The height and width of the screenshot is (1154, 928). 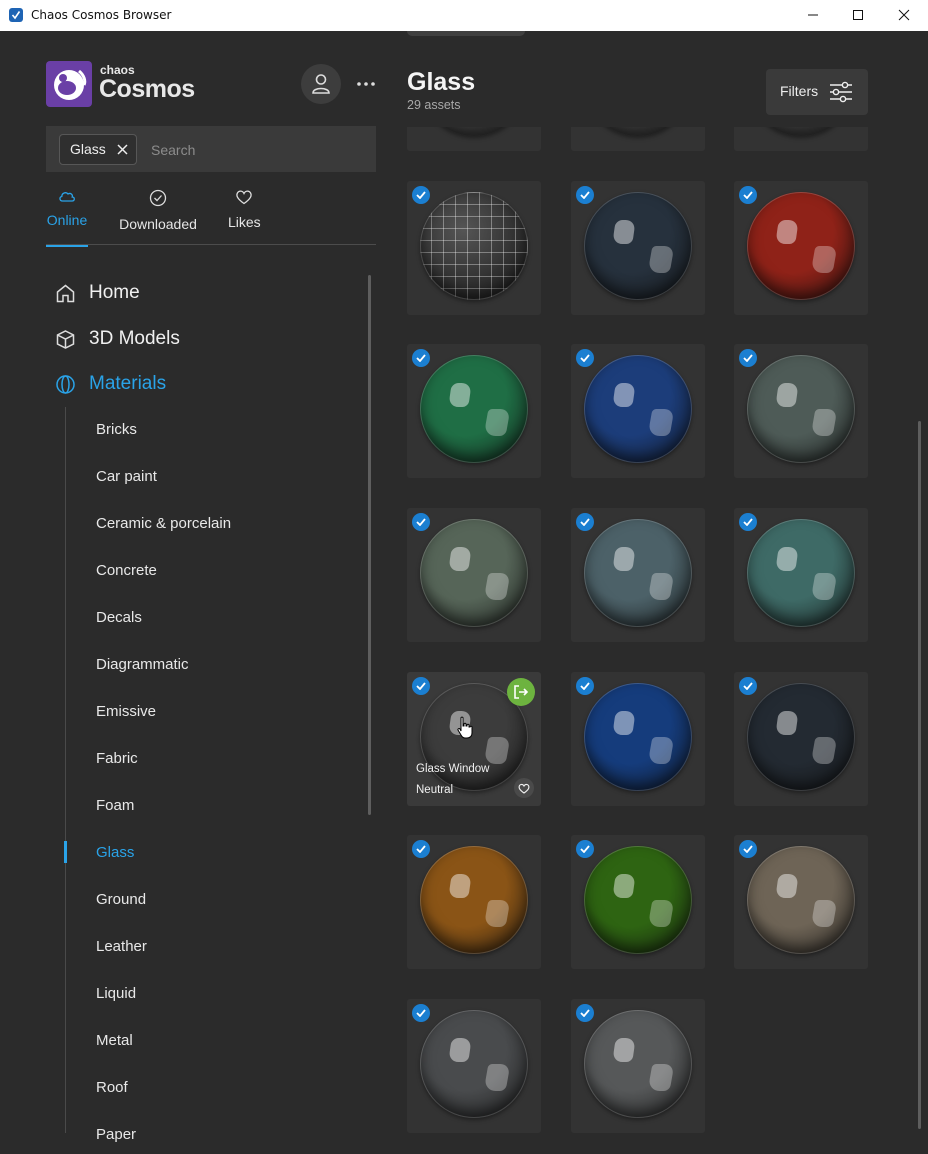 I want to click on tab-online: Online, so click(x=67, y=218).